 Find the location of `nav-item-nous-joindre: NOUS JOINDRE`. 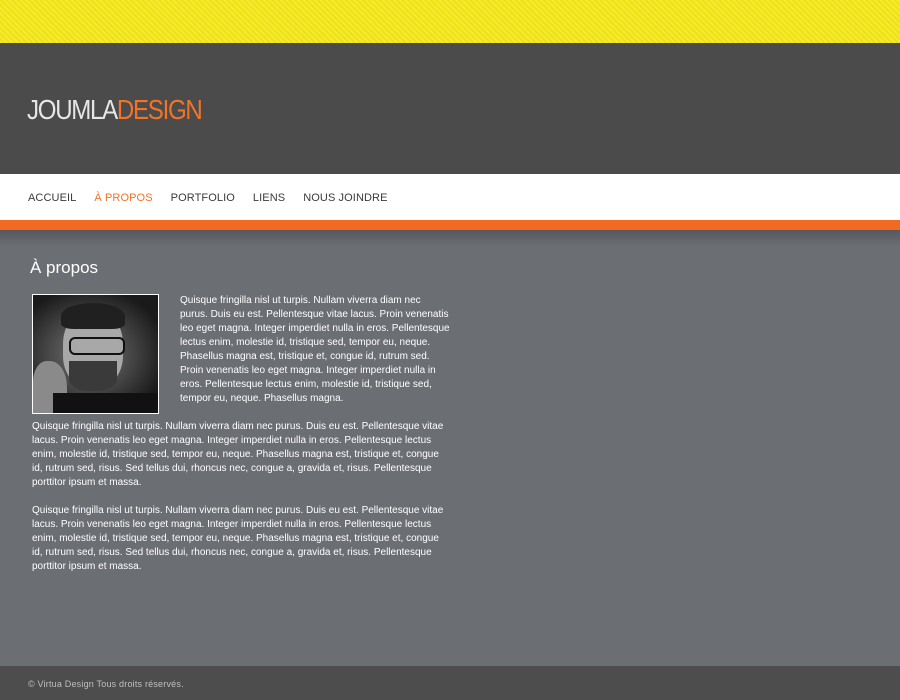

nav-item-nous-joindre: NOUS JOINDRE is located at coordinates (345, 198).